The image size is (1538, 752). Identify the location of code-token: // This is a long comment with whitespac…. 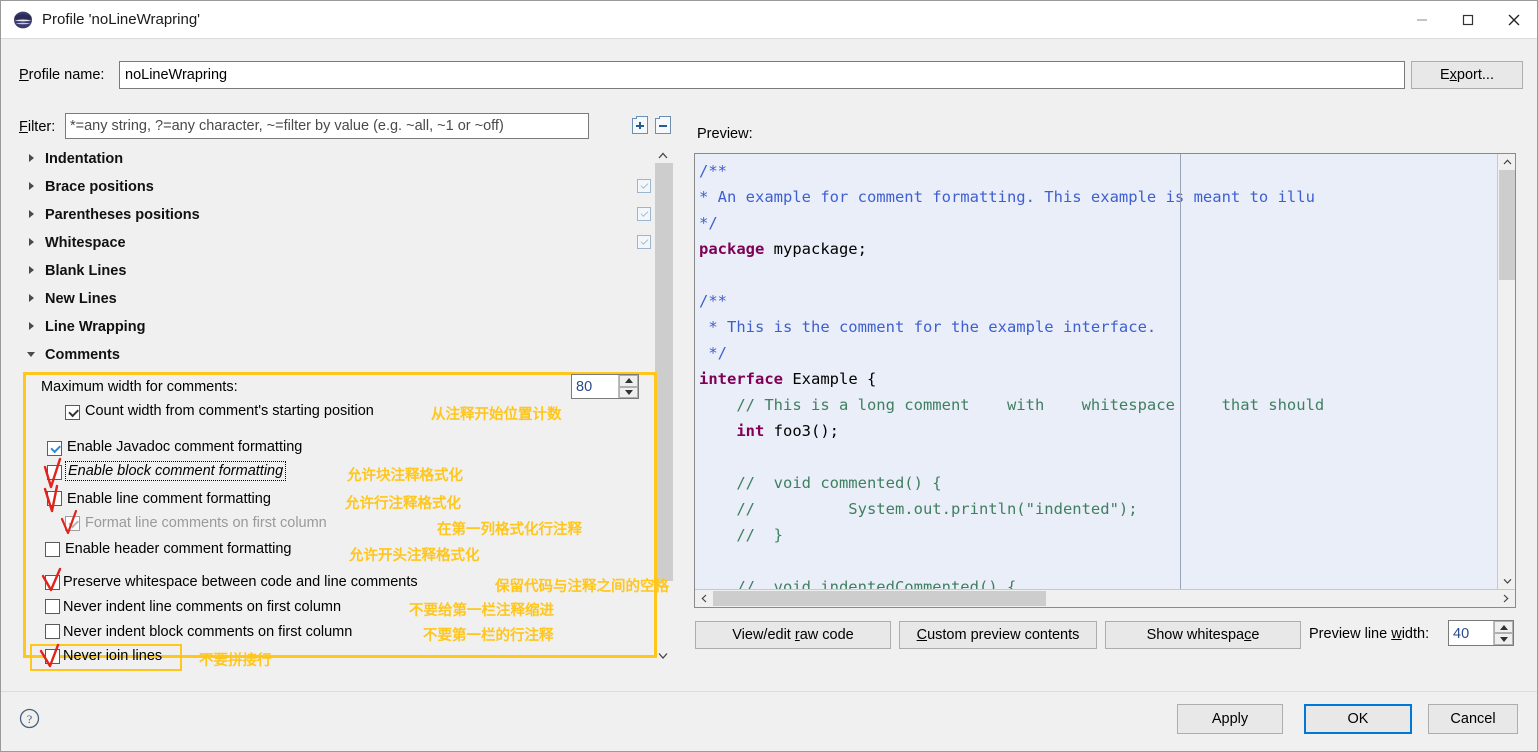
(1012, 405).